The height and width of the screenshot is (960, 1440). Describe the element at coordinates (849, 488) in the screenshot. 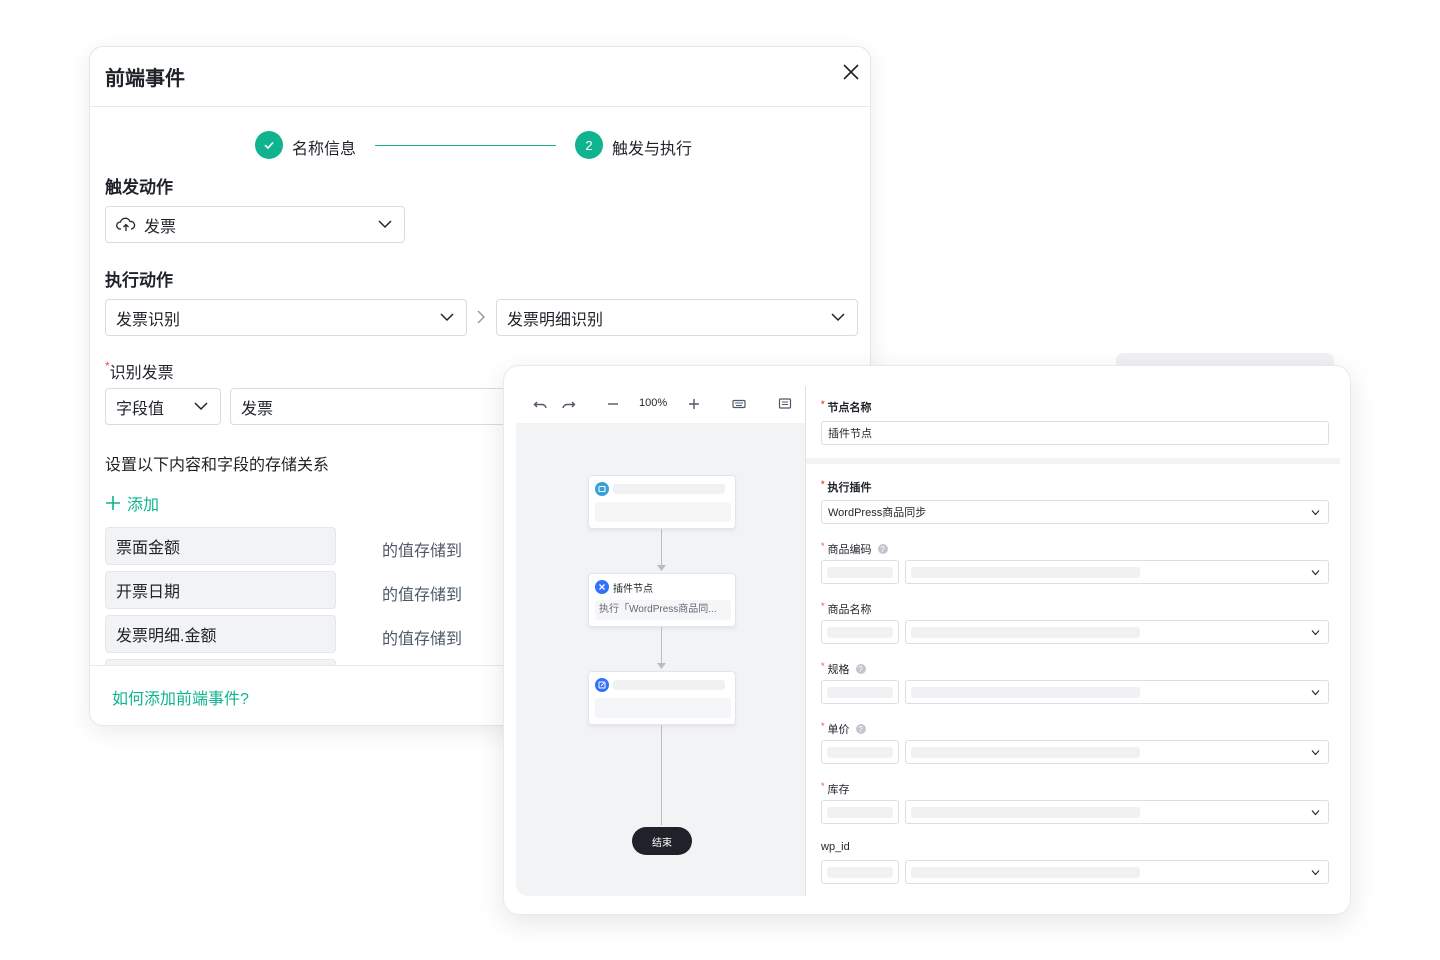

I see `plugin-label-text: 执行插件` at that location.